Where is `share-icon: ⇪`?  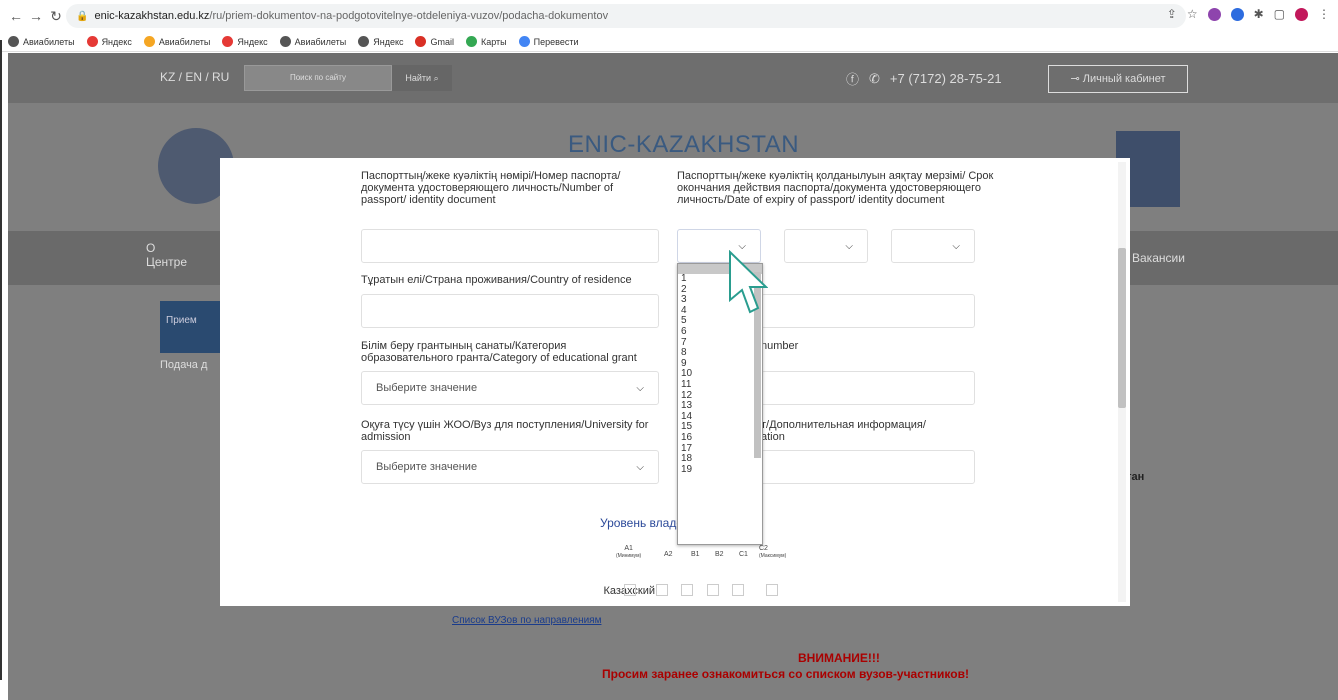
share-icon: ⇪ is located at coordinates (1172, 14).